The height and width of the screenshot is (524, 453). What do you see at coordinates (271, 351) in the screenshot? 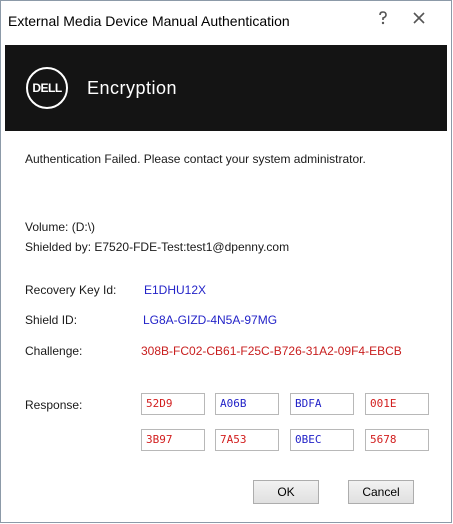
I see `challenge-value: 308B-FC02-CB61-F25C-B726-31A2-09F4-EBCB` at bounding box center [271, 351].